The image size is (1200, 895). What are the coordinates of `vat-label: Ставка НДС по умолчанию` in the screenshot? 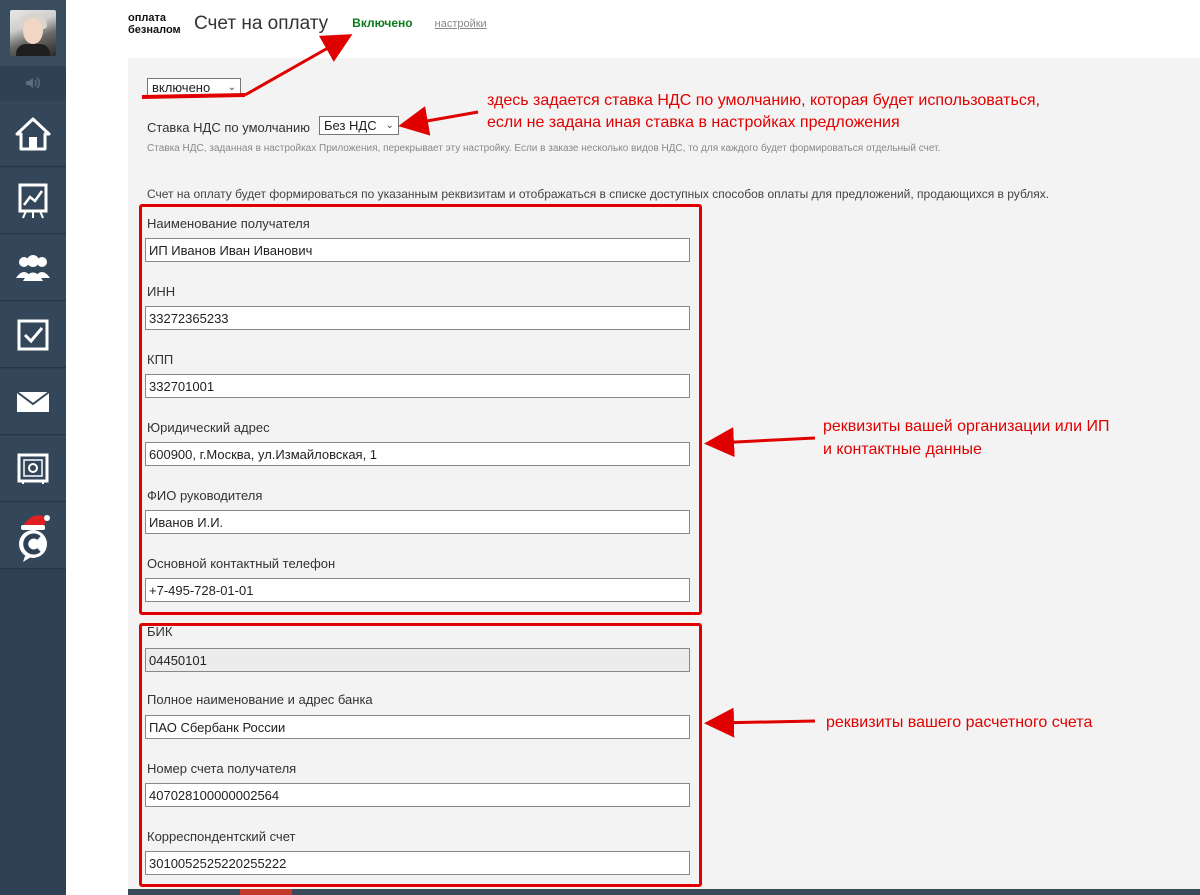 It's located at (228, 127).